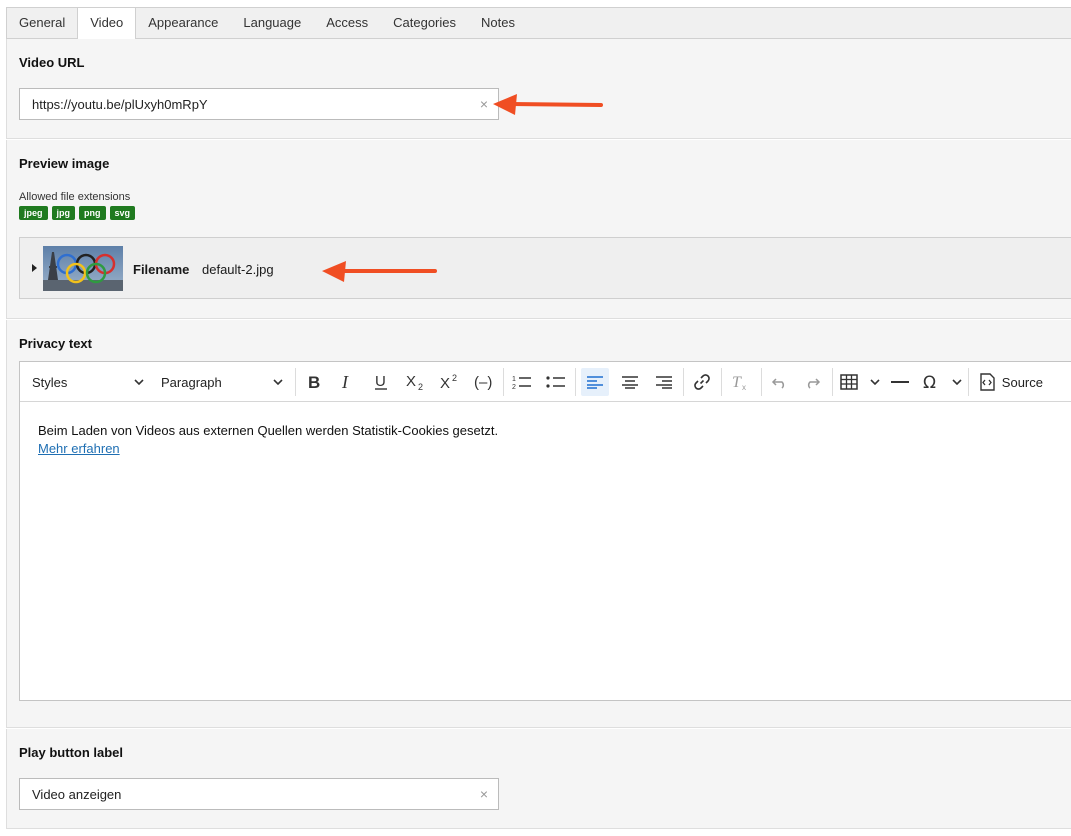  What do you see at coordinates (780, 382) in the screenshot?
I see `undo-icon` at bounding box center [780, 382].